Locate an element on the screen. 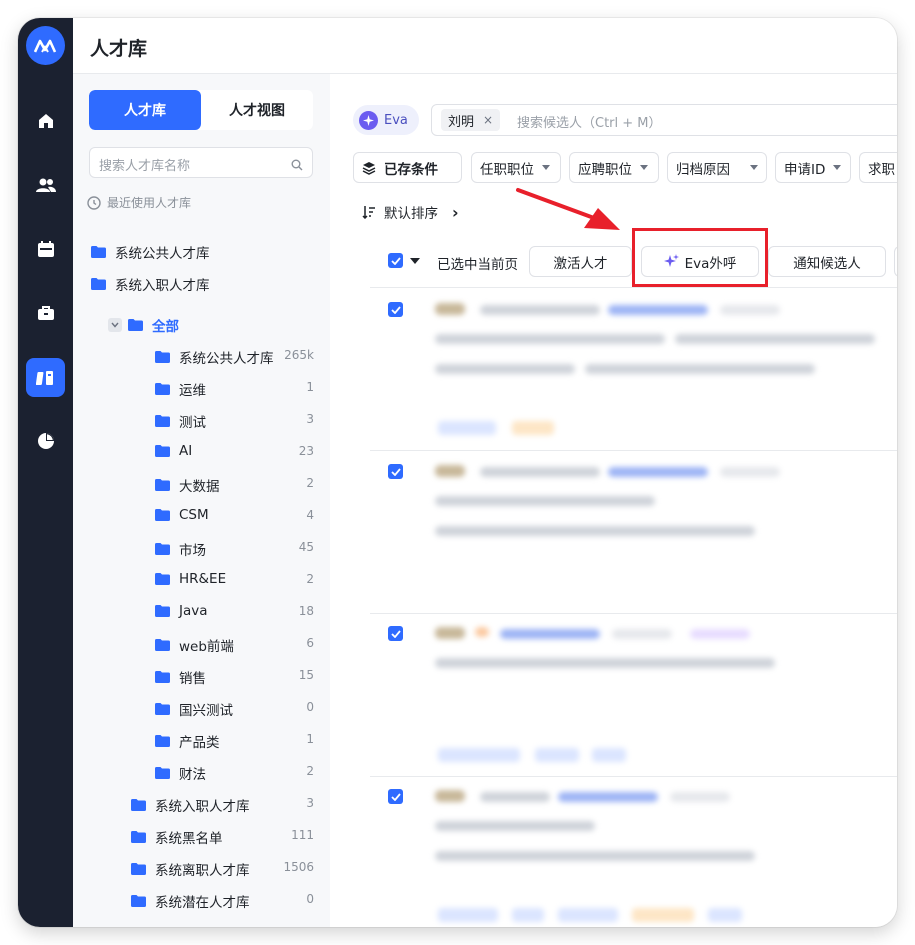  library-item-label: 系统黑名单 is located at coordinates (189, 839).